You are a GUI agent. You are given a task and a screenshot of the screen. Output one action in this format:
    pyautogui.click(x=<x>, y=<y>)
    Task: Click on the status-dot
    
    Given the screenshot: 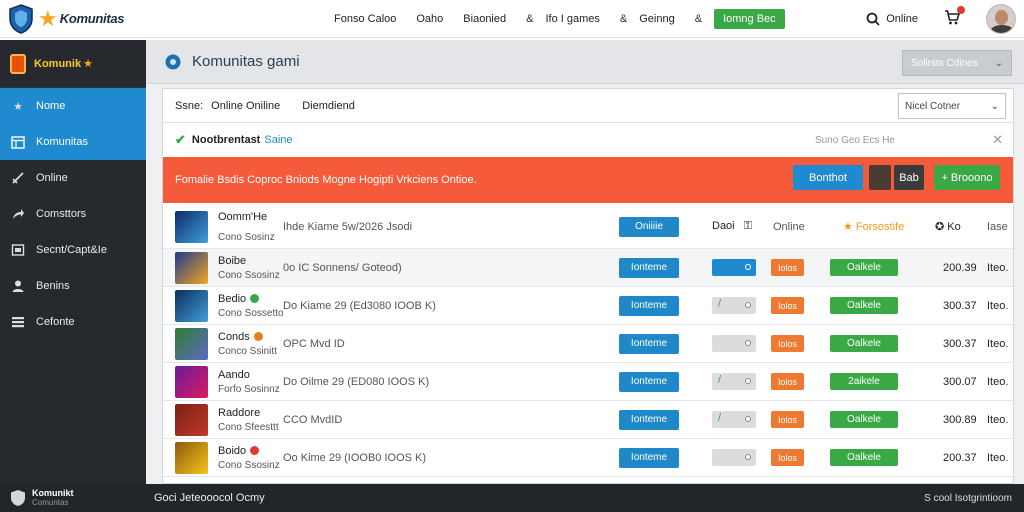 What is the action you would take?
    pyautogui.click(x=255, y=298)
    